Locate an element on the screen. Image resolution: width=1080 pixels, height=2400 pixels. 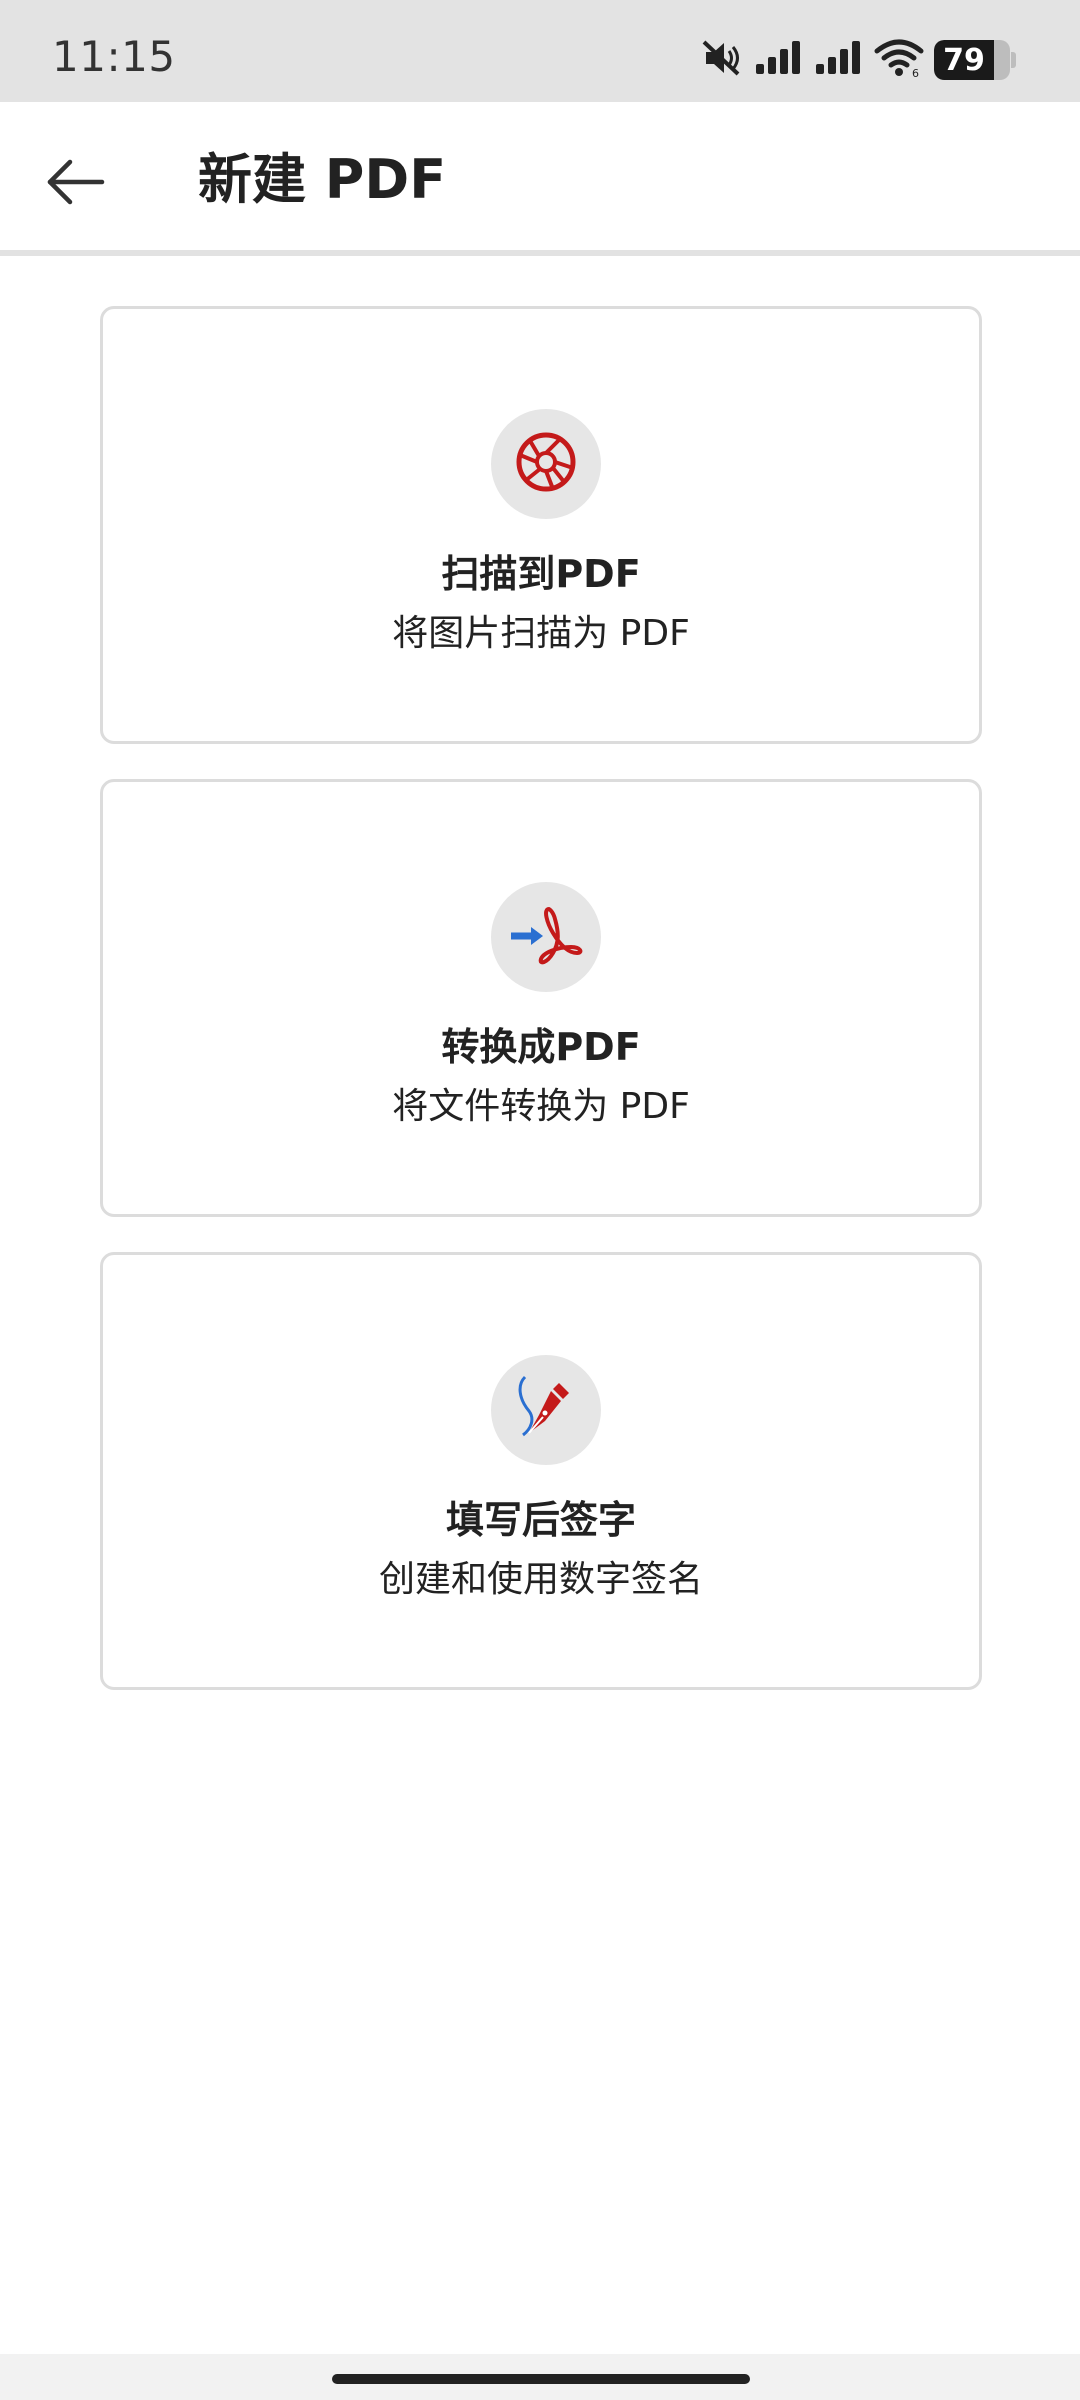
card-description: 将图片扫描为 PDF is located at coordinates (541, 633).